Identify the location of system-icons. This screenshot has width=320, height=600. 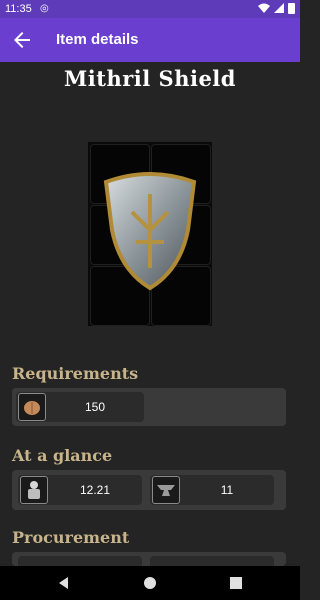
(276, 8).